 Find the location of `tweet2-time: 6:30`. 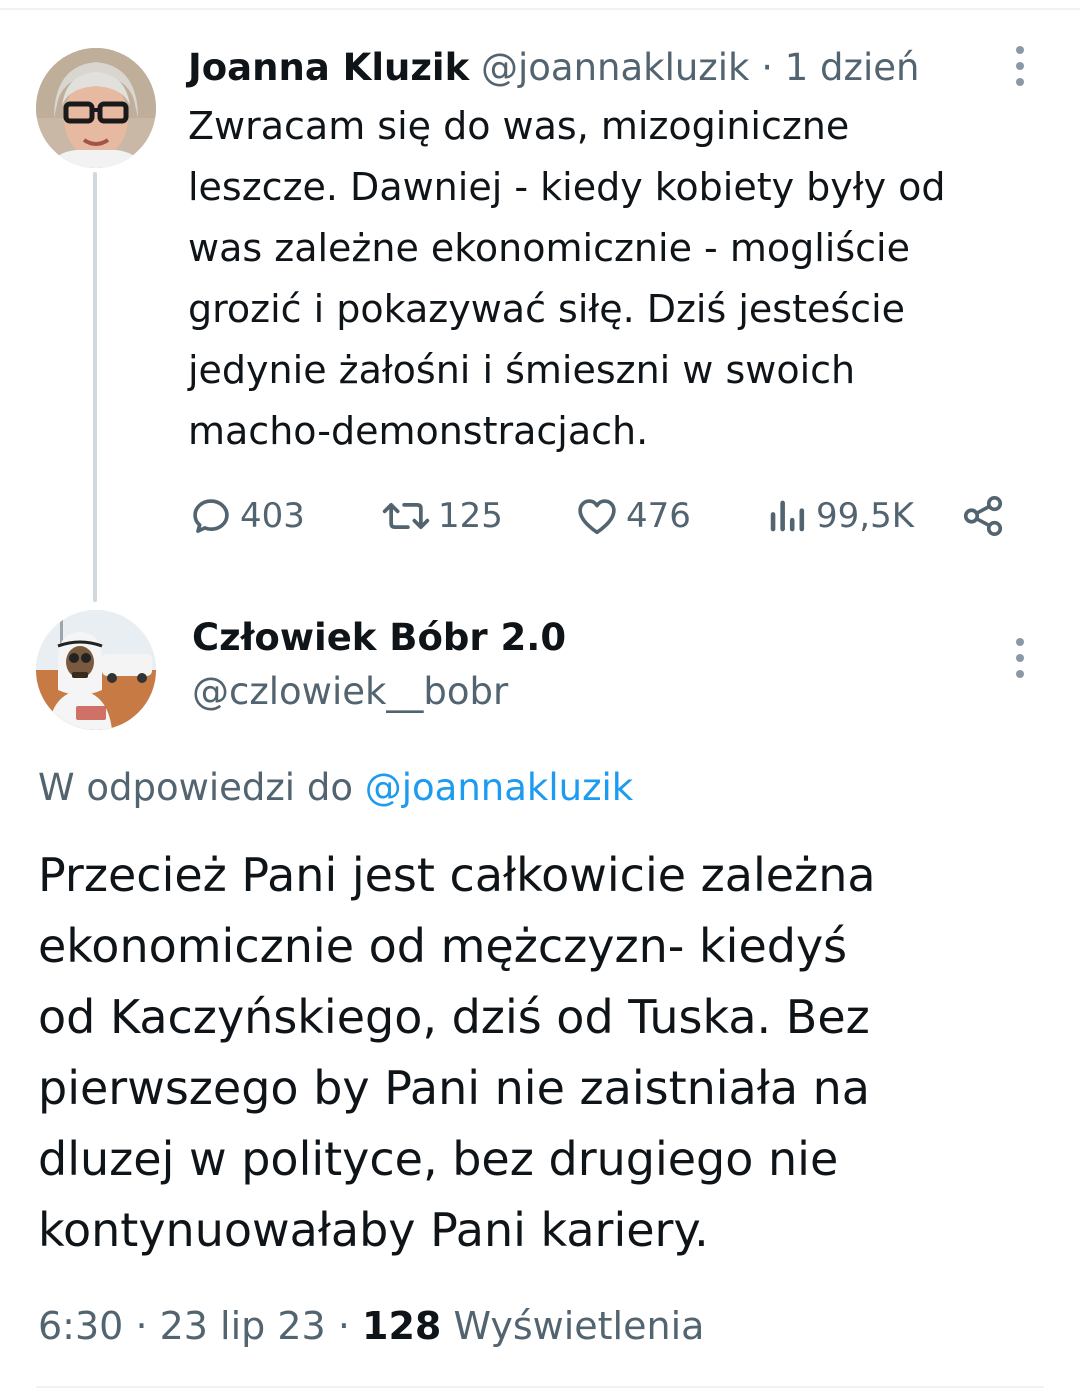

tweet2-time: 6:30 is located at coordinates (80, 1326).